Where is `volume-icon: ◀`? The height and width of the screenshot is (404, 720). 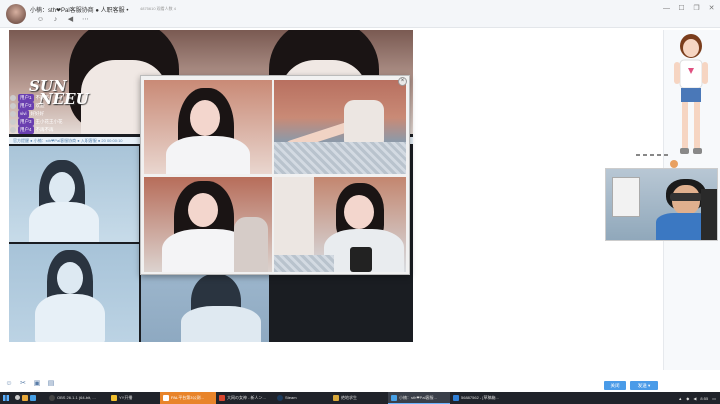 volume-icon: ◀ is located at coordinates (694, 398).